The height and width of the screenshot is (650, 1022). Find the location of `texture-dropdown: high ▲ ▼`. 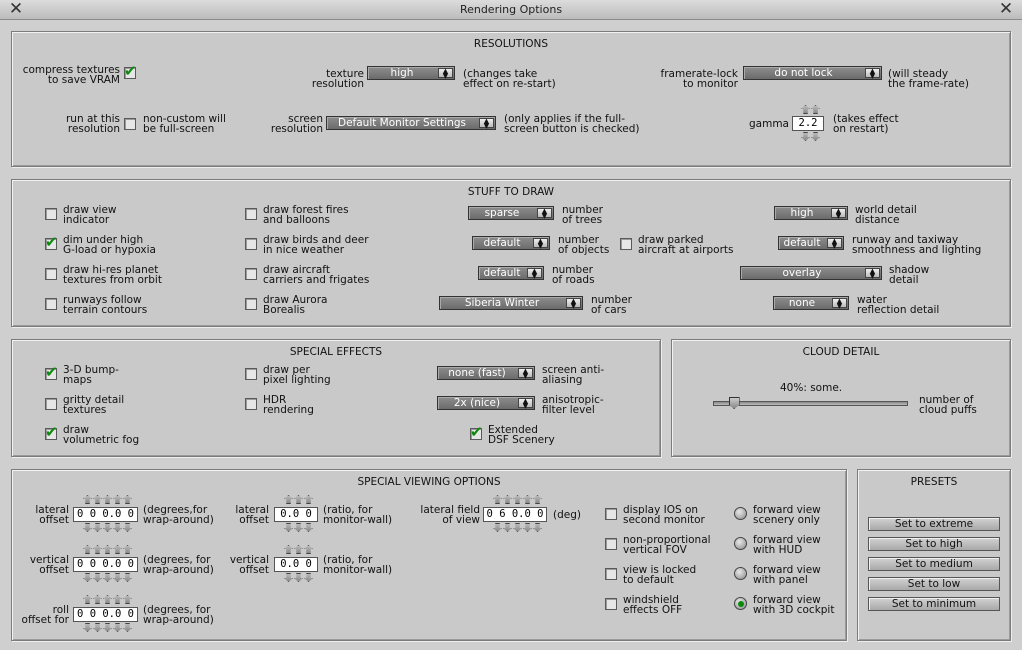

texture-dropdown: high ▲ ▼ is located at coordinates (411, 73).